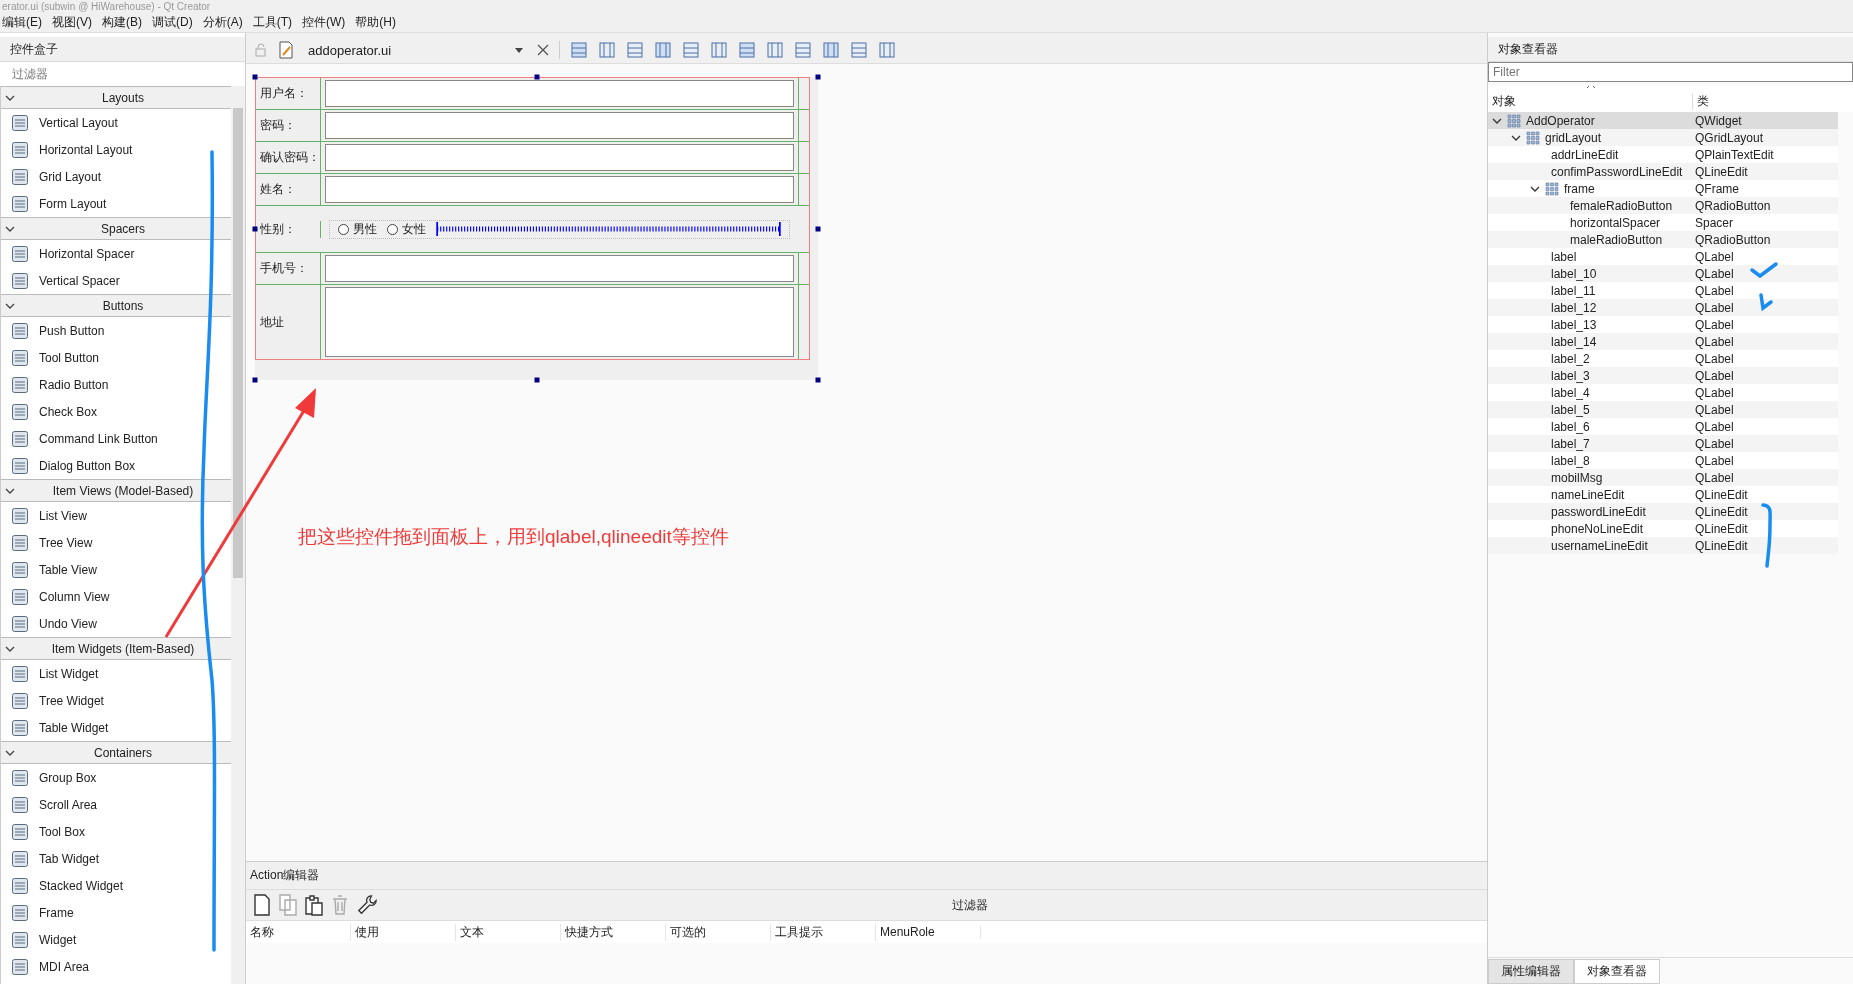 The height and width of the screenshot is (984, 1853). Describe the element at coordinates (238, 535) in the screenshot. I see `scrollbar` at that location.